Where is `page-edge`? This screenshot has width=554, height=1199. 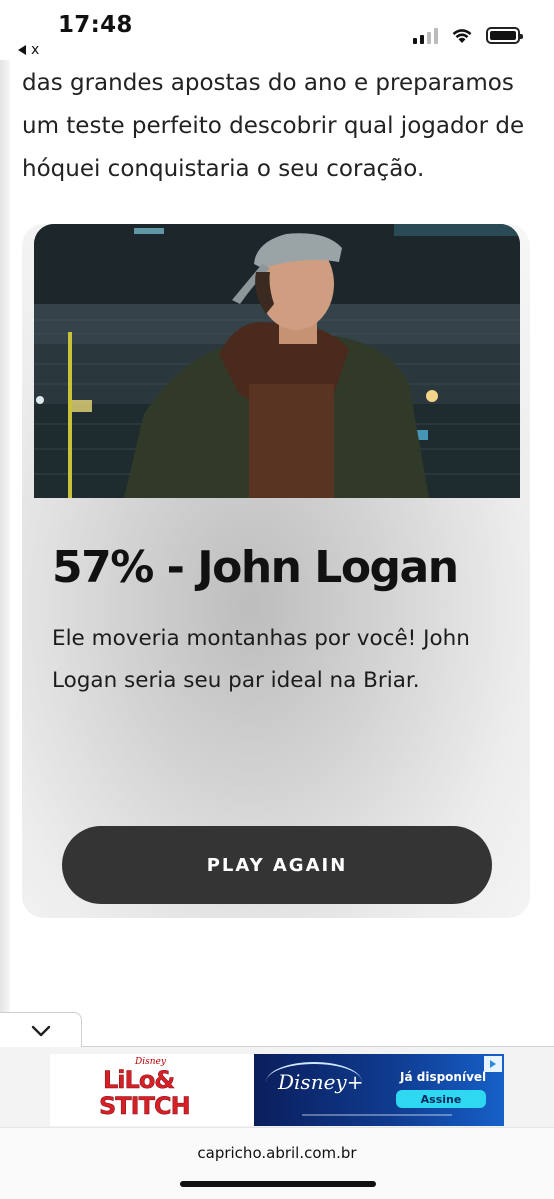
page-edge is located at coordinates (5, 540).